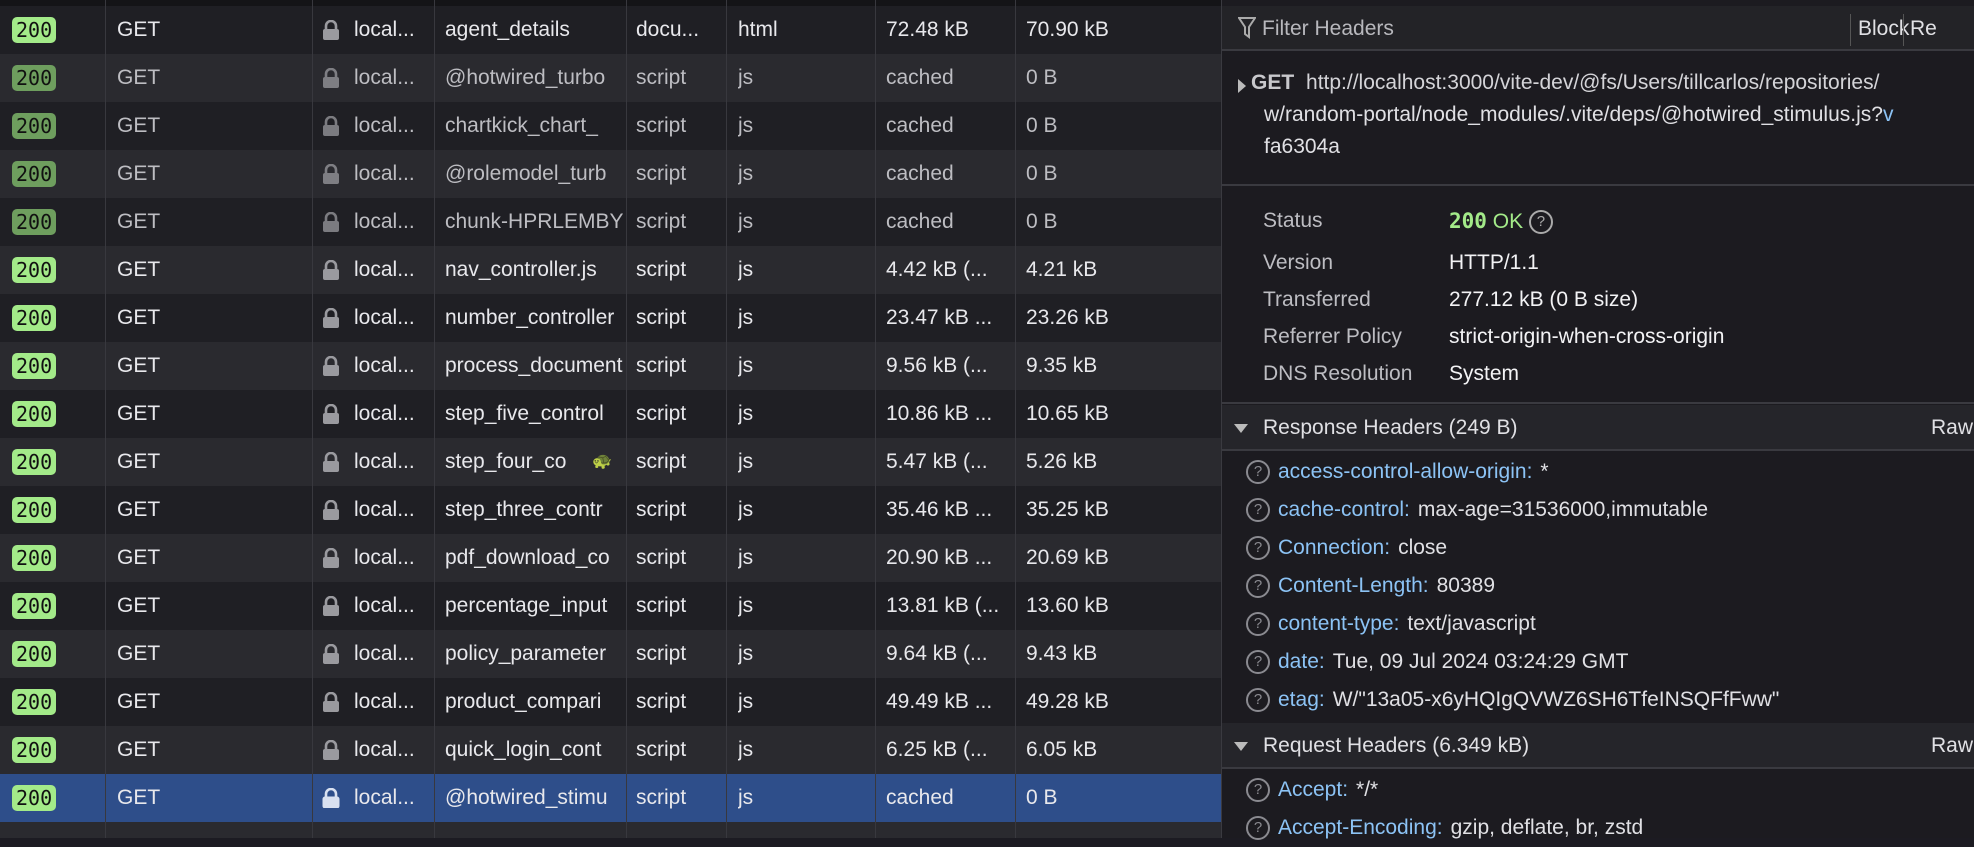 The height and width of the screenshot is (847, 1974). I want to click on header-name: content-type:, so click(1339, 623).